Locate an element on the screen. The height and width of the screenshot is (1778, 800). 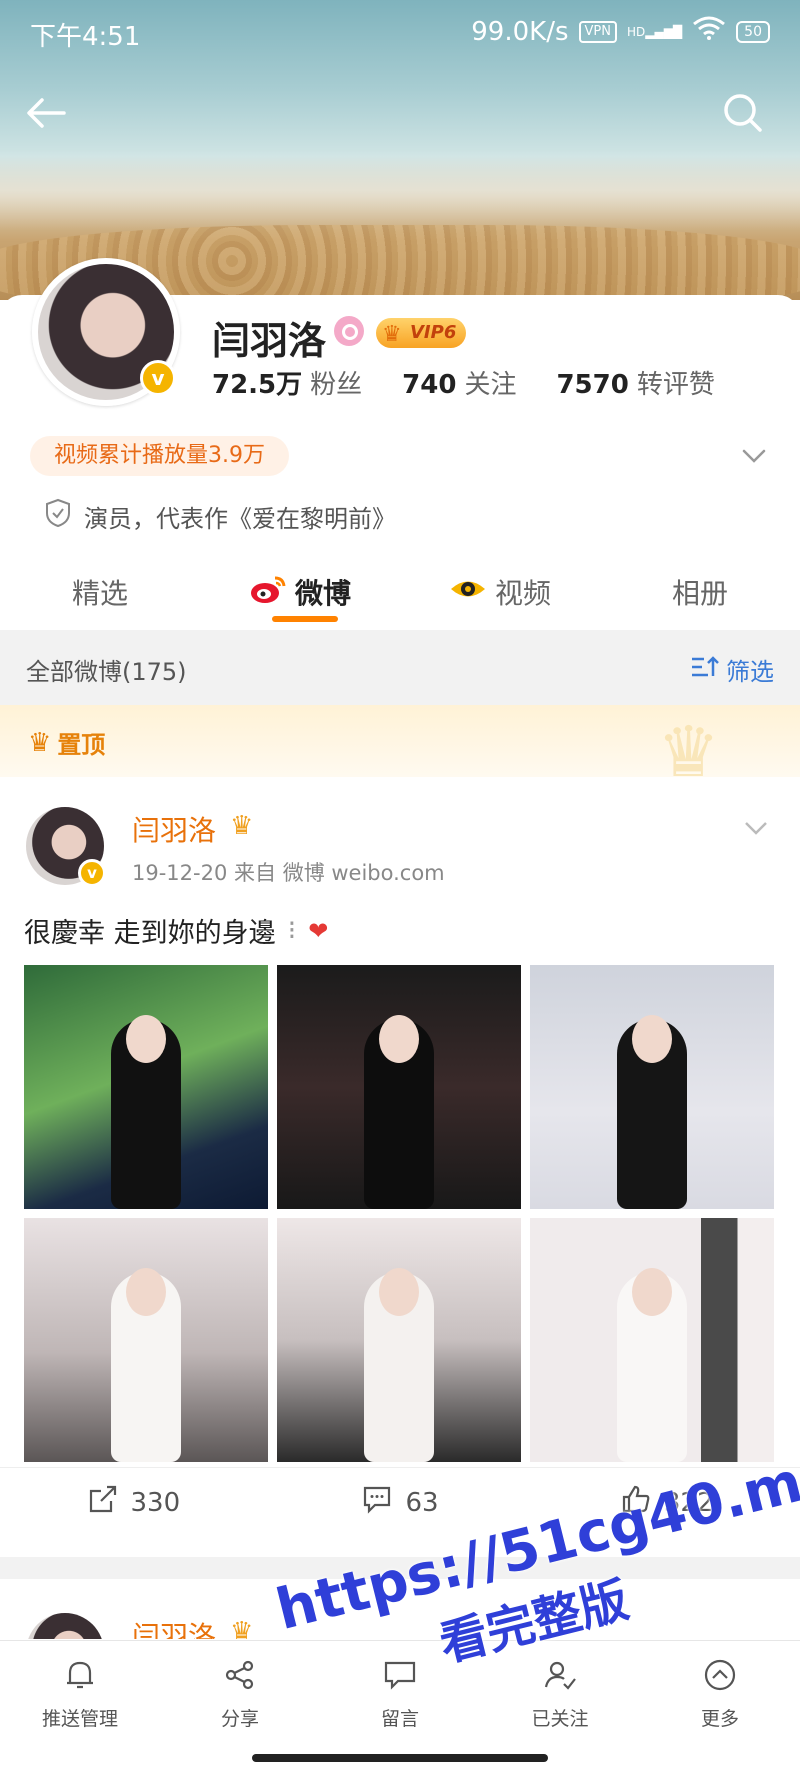
post-separator is located at coordinates (400, 1568).